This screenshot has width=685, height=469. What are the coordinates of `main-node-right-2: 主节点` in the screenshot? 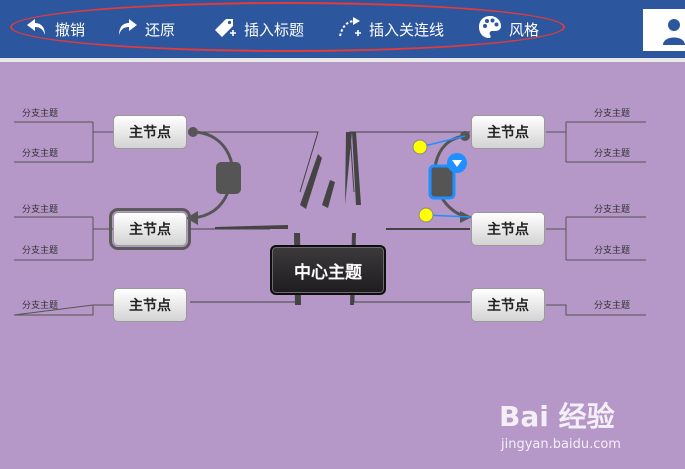 It's located at (508, 229).